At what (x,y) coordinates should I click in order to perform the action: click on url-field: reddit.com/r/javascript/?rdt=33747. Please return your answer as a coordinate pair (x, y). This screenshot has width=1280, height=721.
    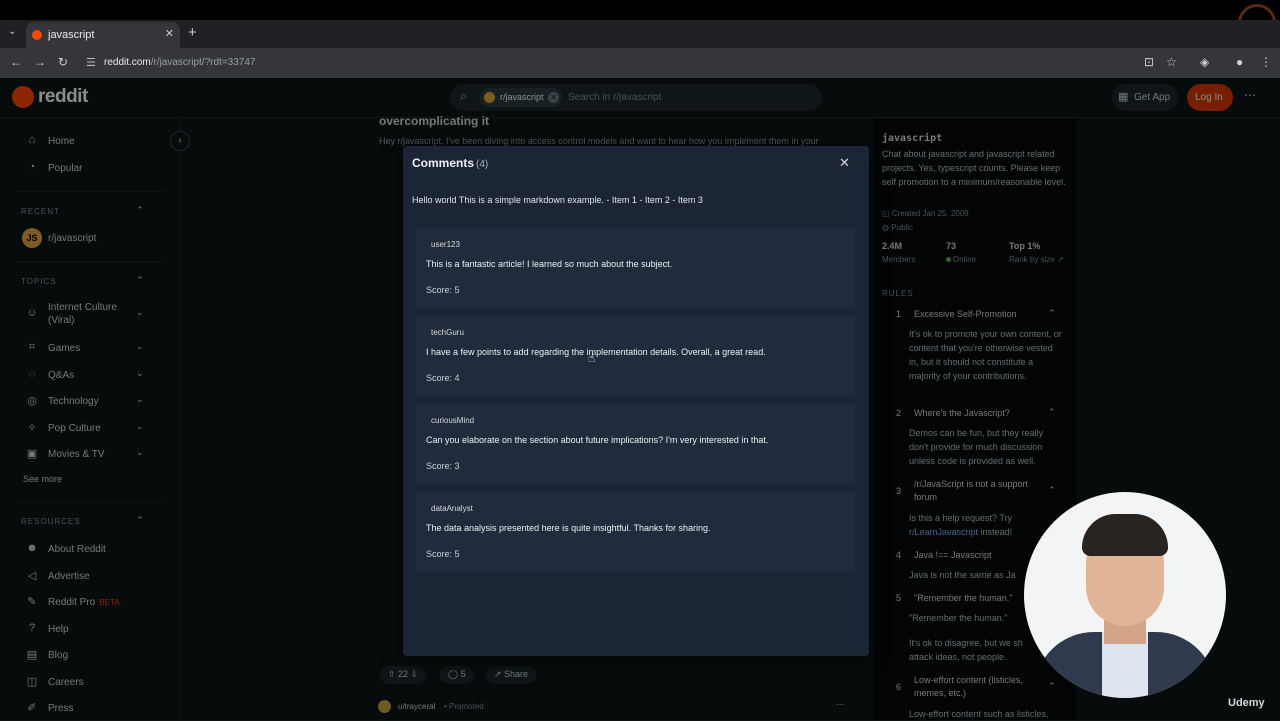
    Looking at the image, I should click on (179, 62).